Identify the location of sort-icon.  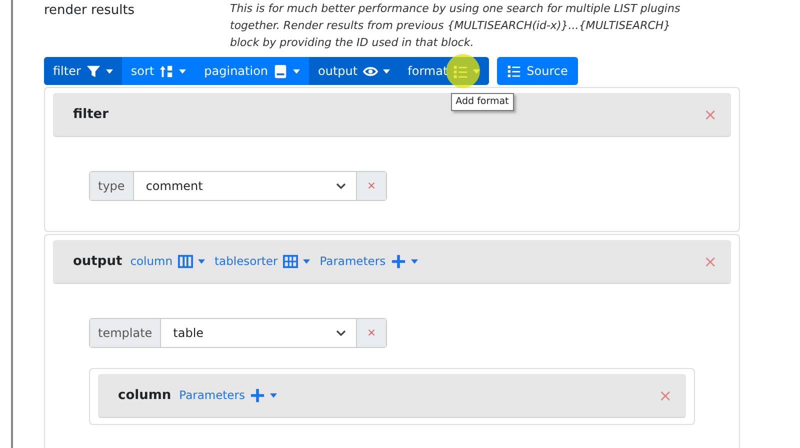
(166, 71).